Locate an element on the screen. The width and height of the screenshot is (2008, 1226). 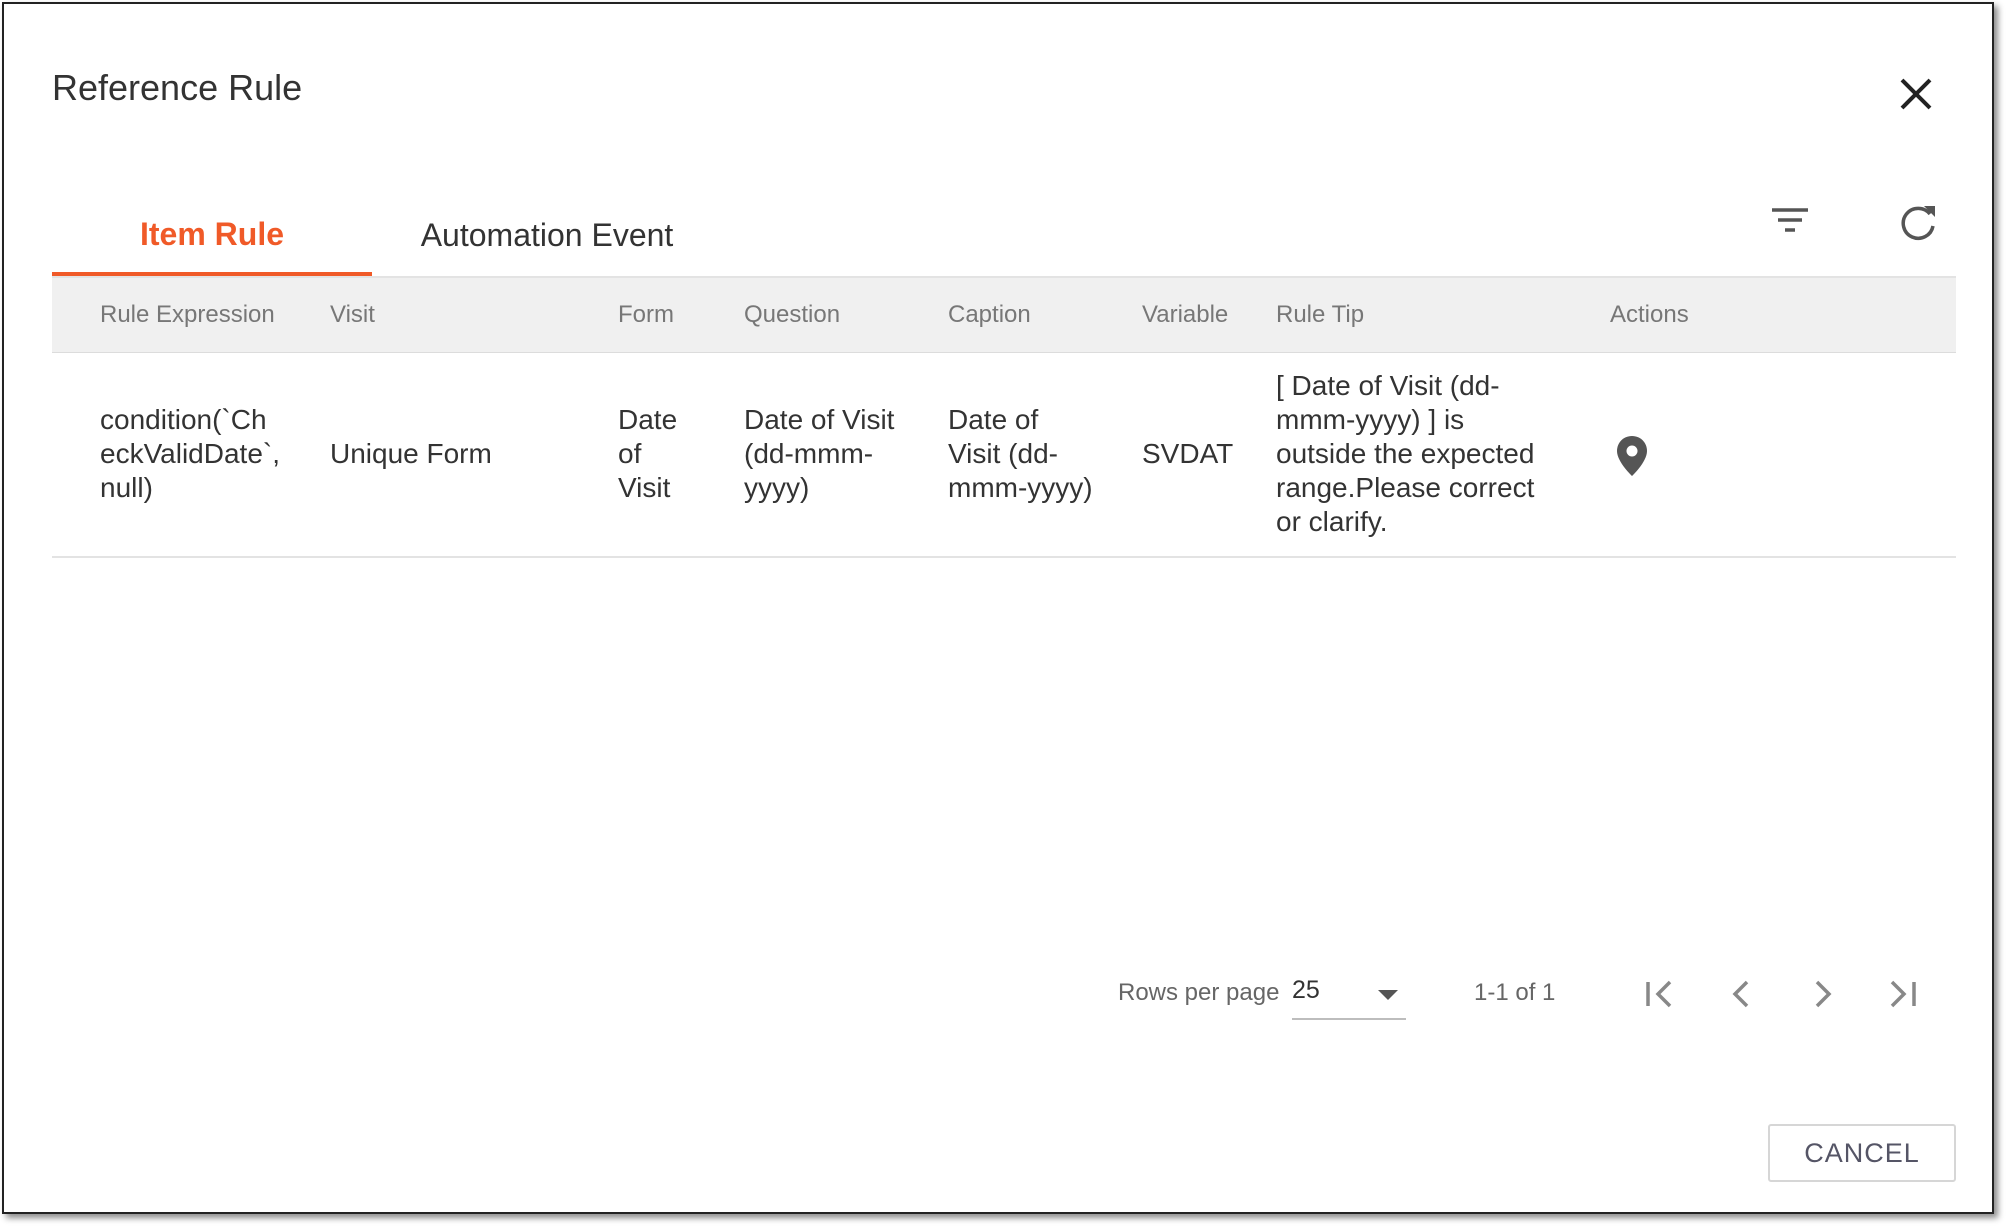
cell-rule-expression-text: condition(`Ch eckValidDate`, null) is located at coordinates (190, 453).